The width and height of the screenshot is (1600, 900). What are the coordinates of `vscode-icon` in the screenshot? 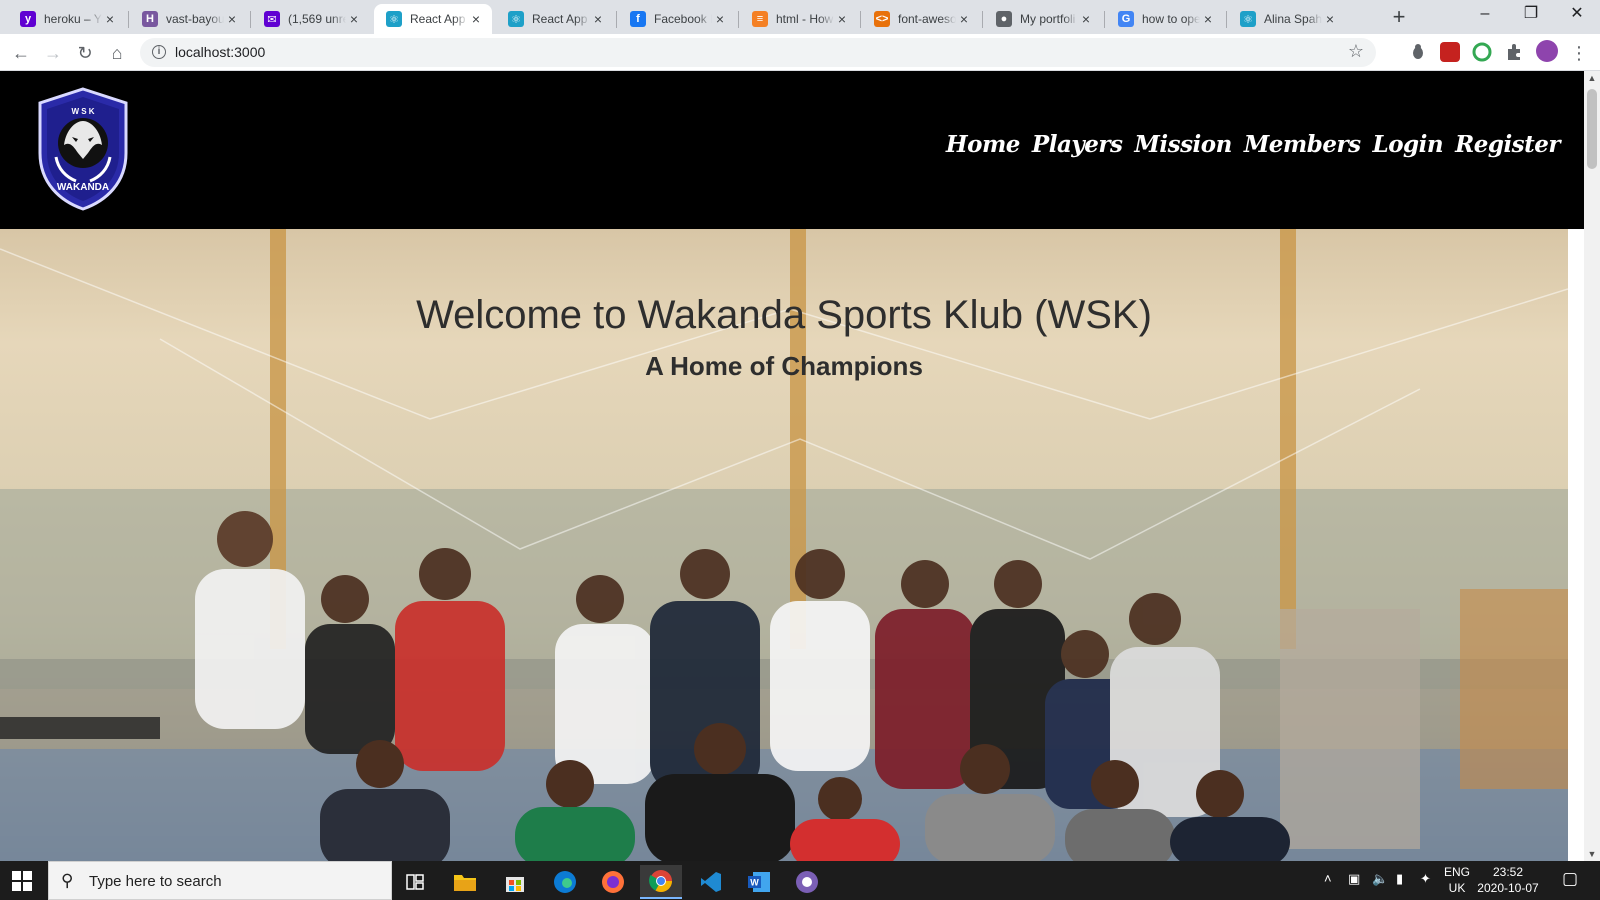 It's located at (711, 882).